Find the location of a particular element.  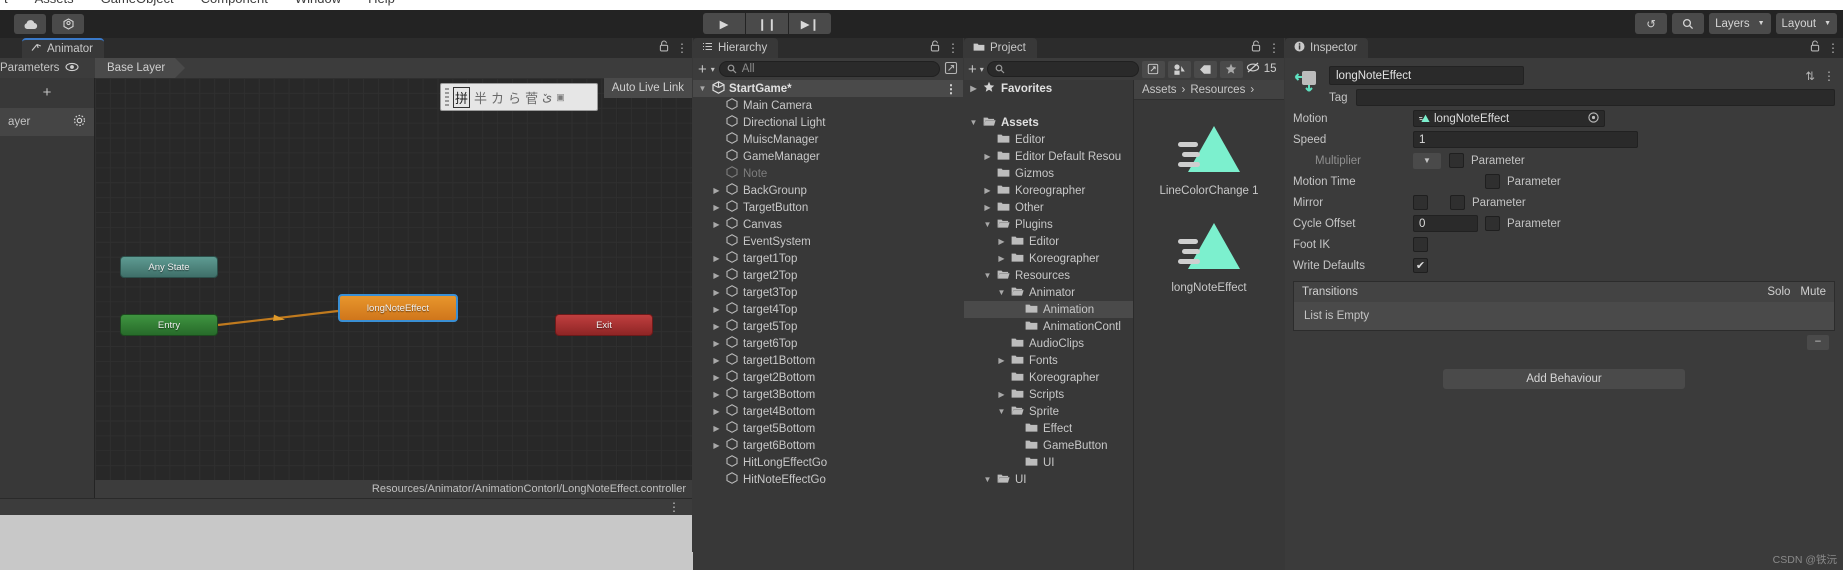

hierarchy-item-target4top: ▶ target4Top is located at coordinates (828, 309).